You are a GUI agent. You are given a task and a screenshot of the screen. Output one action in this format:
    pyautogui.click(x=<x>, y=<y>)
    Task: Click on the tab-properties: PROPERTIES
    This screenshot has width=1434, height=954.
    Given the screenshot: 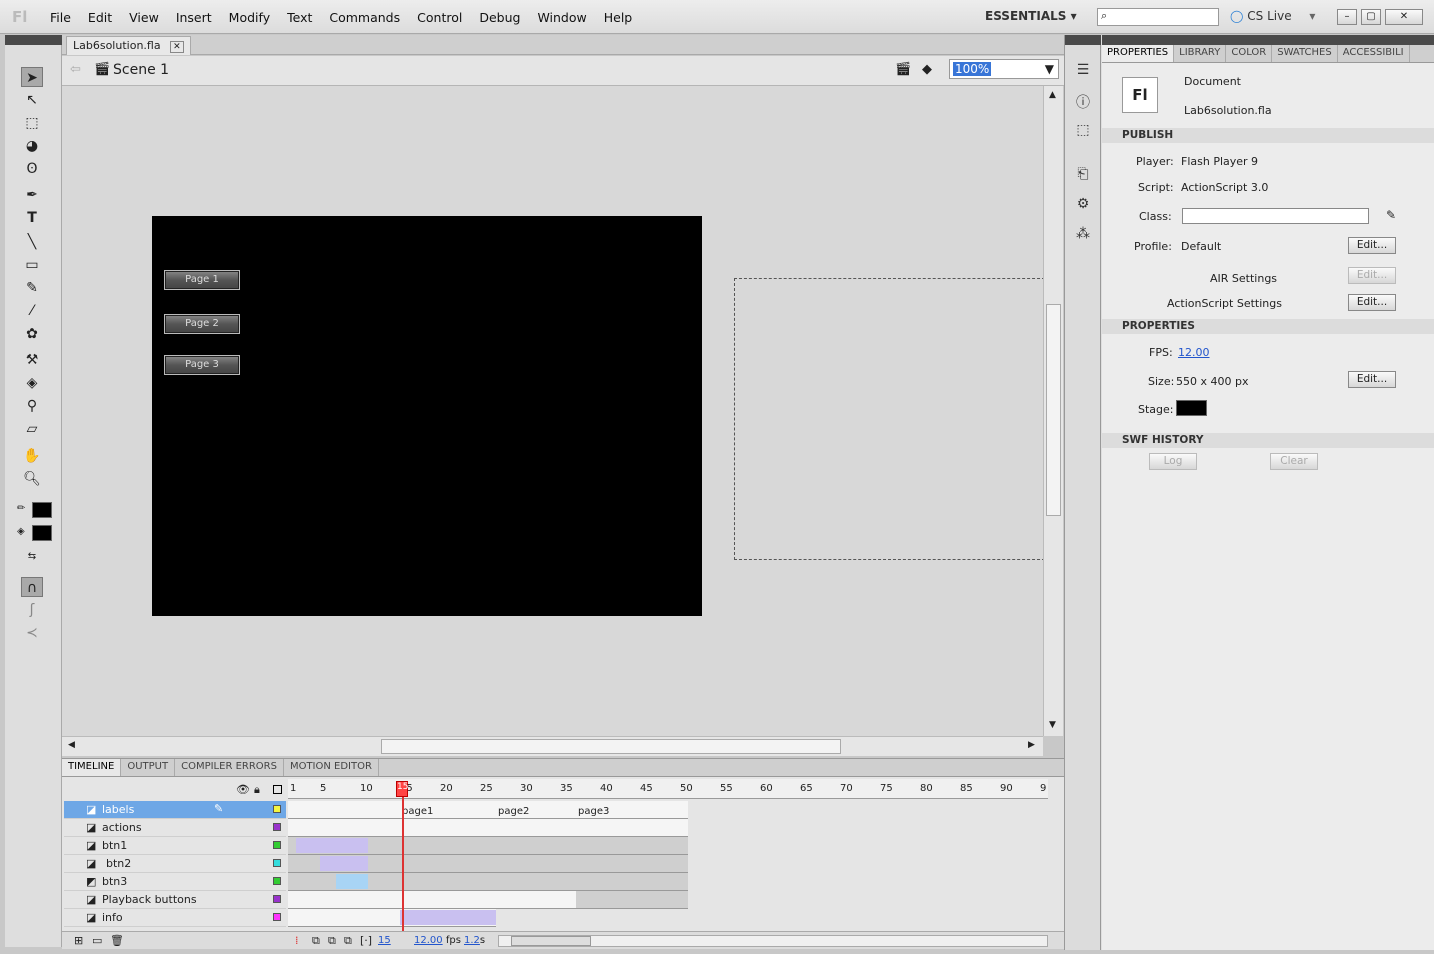 What is the action you would take?
    pyautogui.click(x=1138, y=53)
    